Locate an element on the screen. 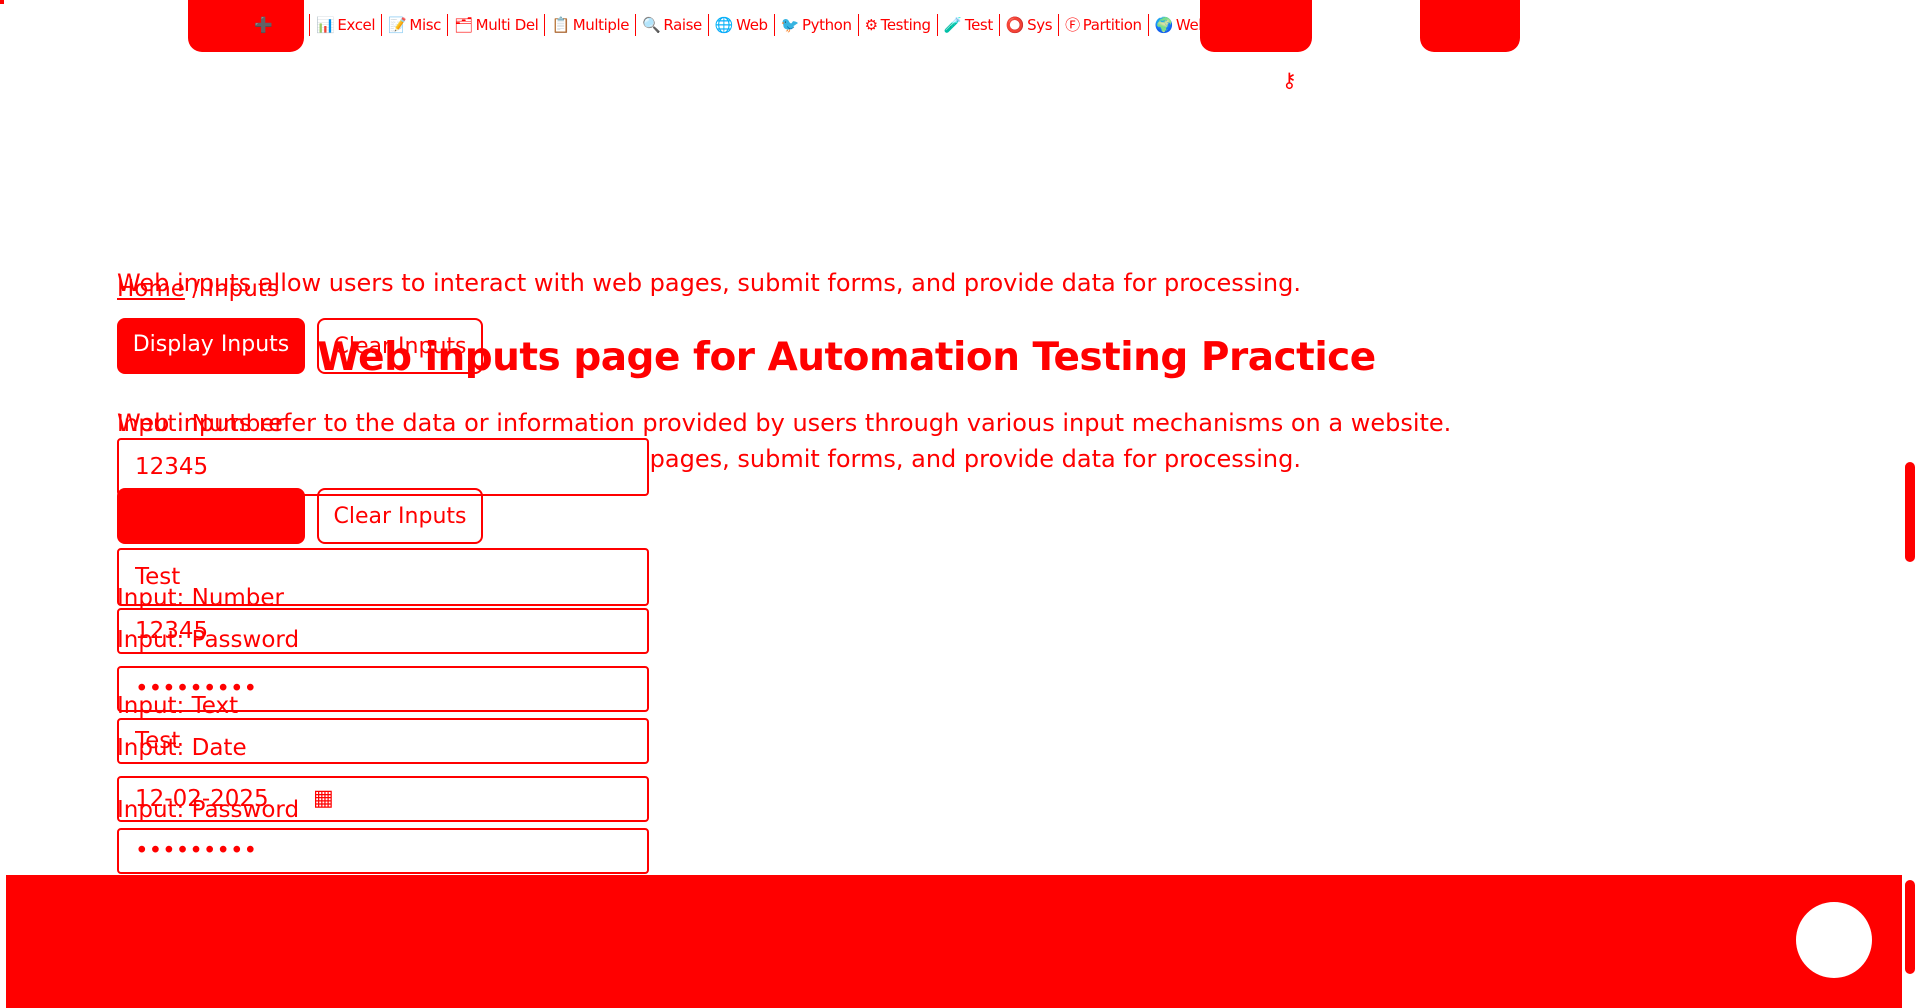 Image resolution: width=1920 pixels, height=1008 pixels. label-text: Input: Text is located at coordinates (178, 706).